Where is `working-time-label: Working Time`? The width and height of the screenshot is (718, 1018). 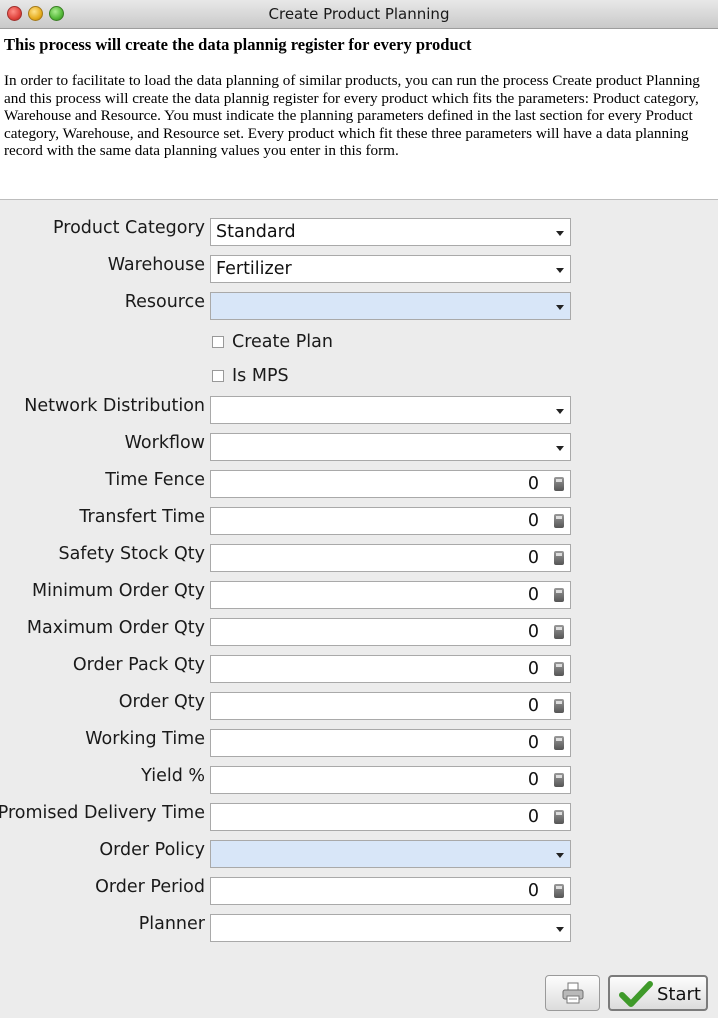 working-time-label: Working Time is located at coordinates (145, 739).